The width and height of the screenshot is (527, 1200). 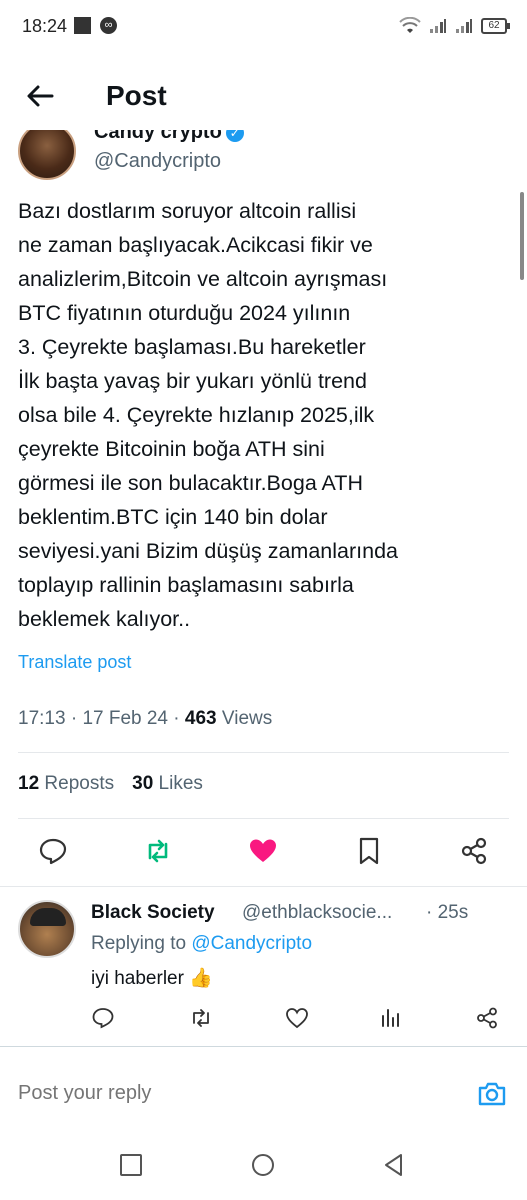 What do you see at coordinates (369, 851) in the screenshot?
I see `bookmark-icon` at bounding box center [369, 851].